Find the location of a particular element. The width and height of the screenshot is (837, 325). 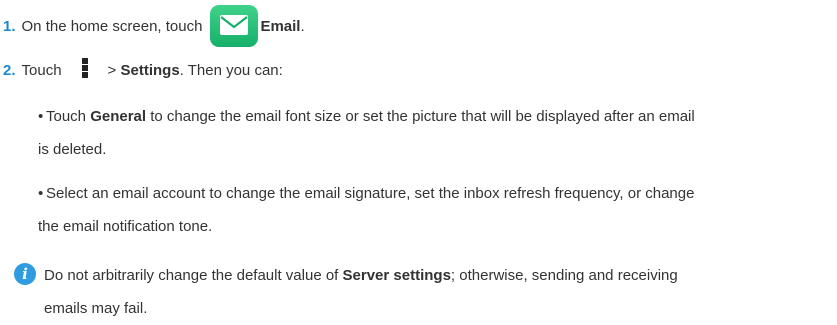

step-1-period: . is located at coordinates (302, 26).